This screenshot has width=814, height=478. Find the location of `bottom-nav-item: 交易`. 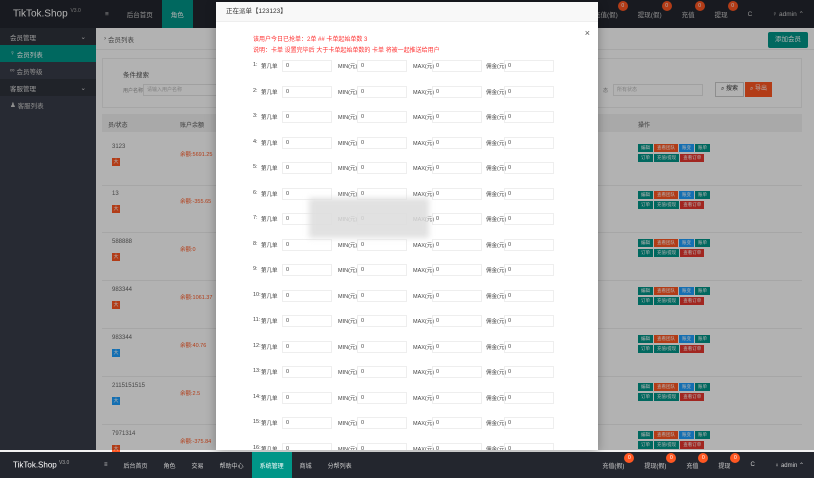

bottom-nav-item: 交易 is located at coordinates (198, 465).